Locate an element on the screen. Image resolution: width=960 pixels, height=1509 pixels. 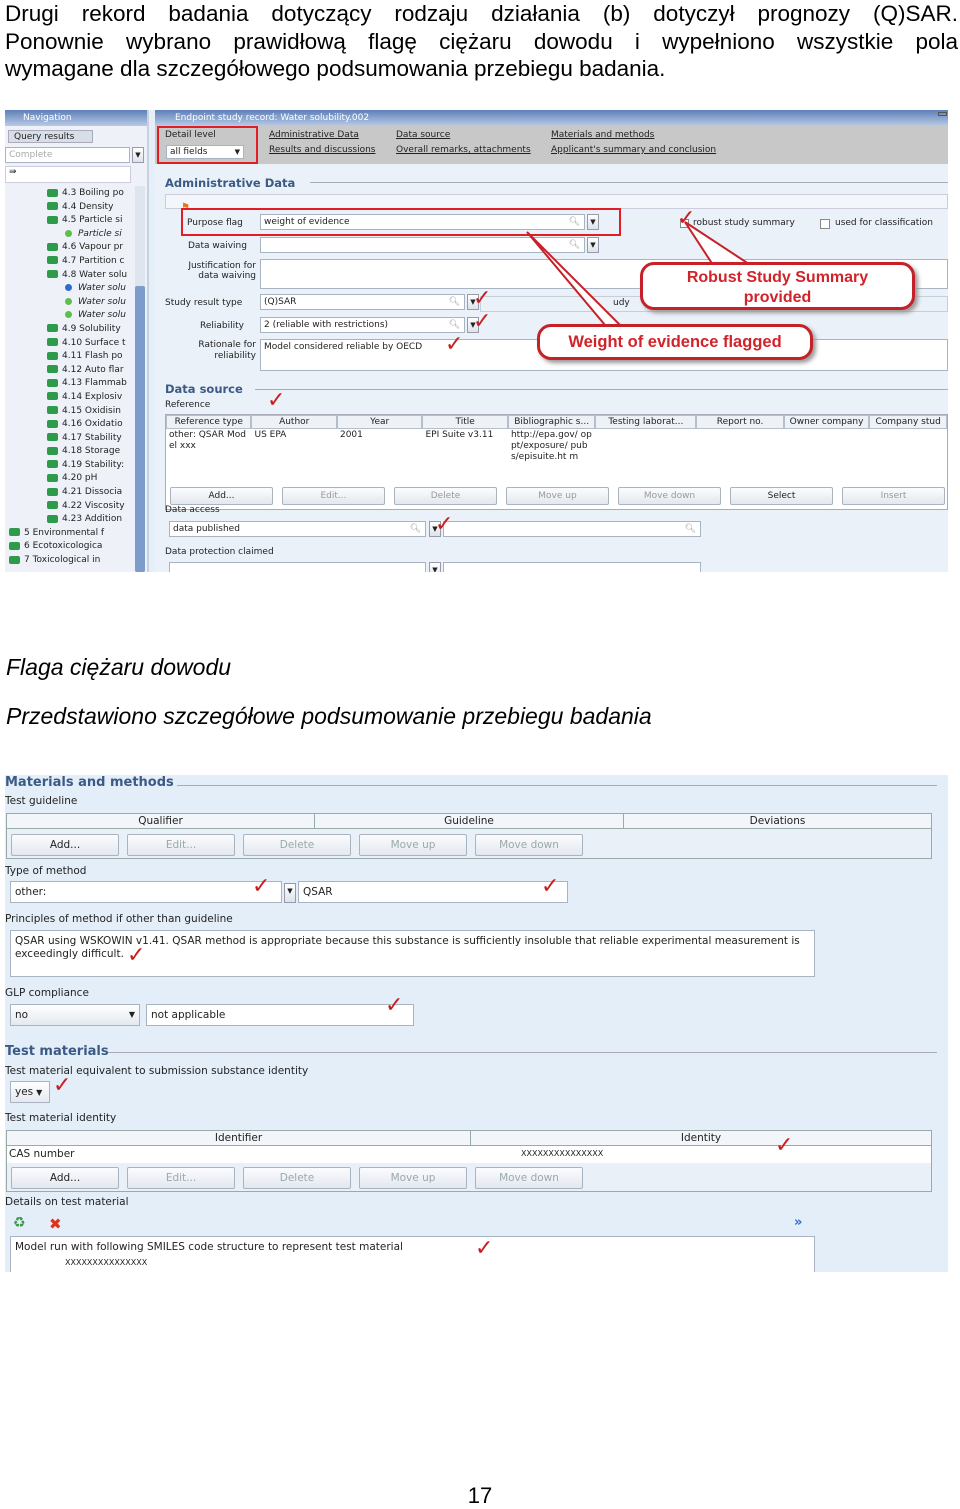
column-guideline: Guideline is located at coordinates (469, 821).